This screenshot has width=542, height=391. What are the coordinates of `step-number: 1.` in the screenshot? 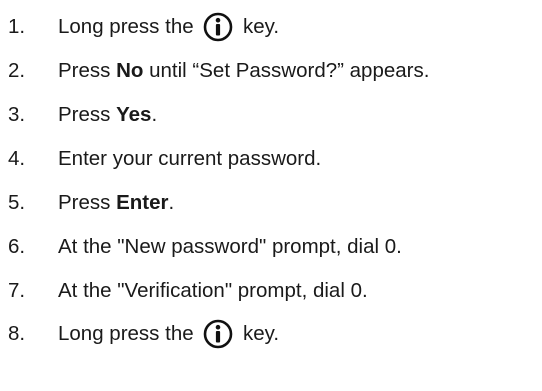 It's located at (17, 26).